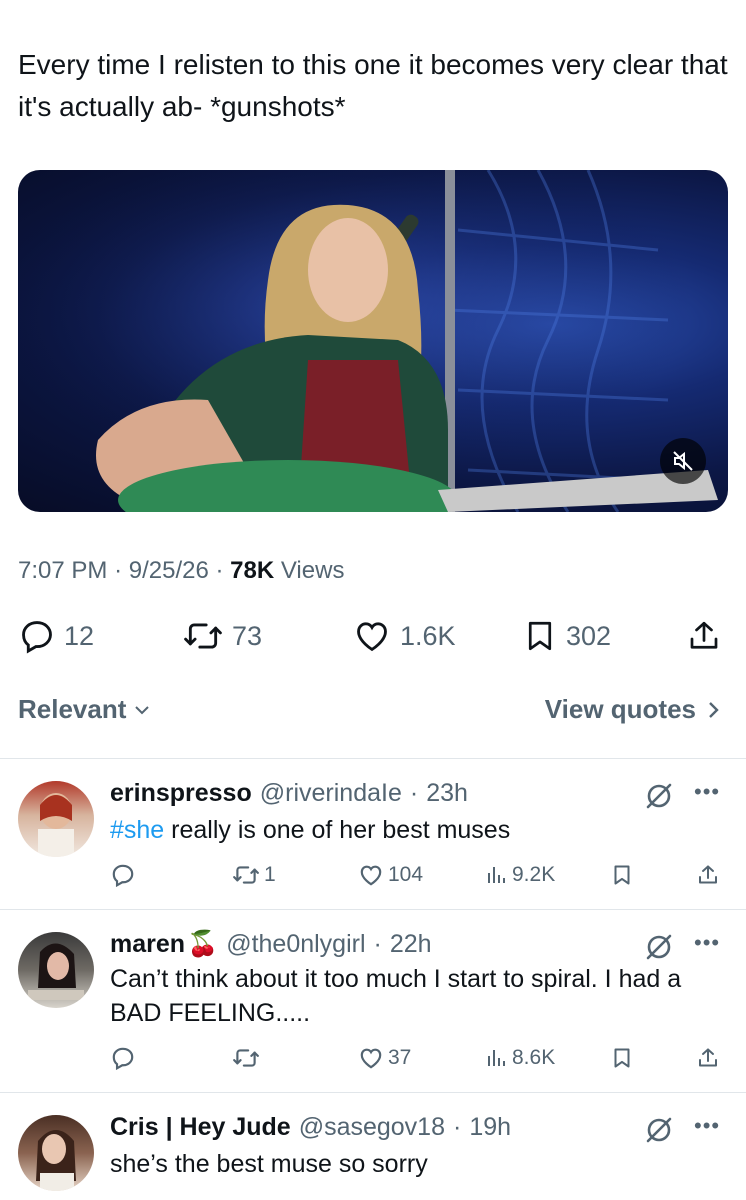 The image size is (746, 1200). What do you see at coordinates (384, 1058) in the screenshot?
I see `like-button: 37` at bounding box center [384, 1058].